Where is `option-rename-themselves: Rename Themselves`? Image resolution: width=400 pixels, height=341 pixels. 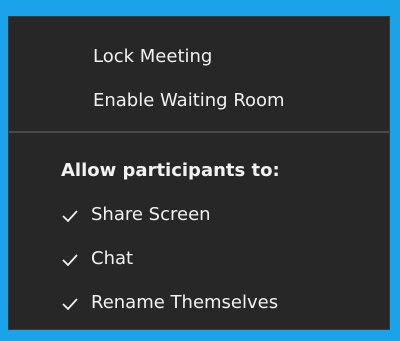 option-rename-themselves: Rename Themselves is located at coordinates (199, 303).